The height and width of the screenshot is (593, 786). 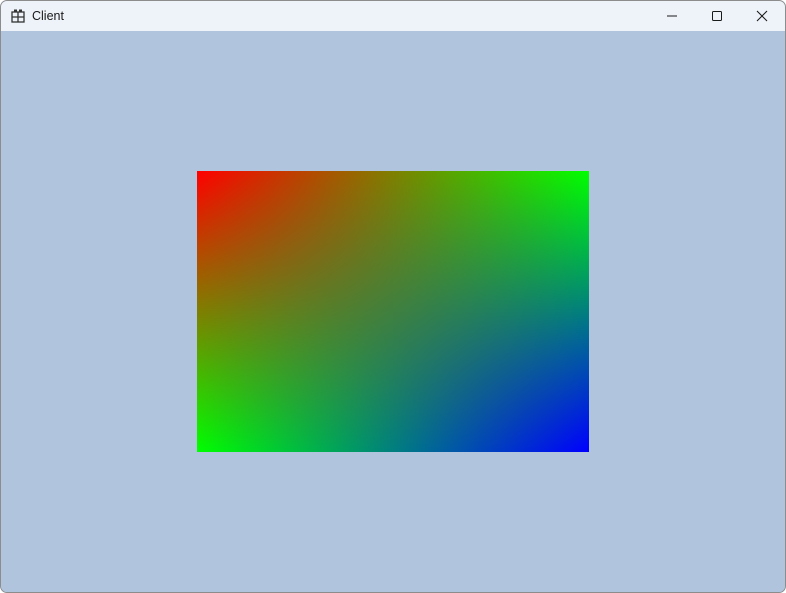 What do you see at coordinates (393, 16) in the screenshot?
I see `title-bar: Client` at bounding box center [393, 16].